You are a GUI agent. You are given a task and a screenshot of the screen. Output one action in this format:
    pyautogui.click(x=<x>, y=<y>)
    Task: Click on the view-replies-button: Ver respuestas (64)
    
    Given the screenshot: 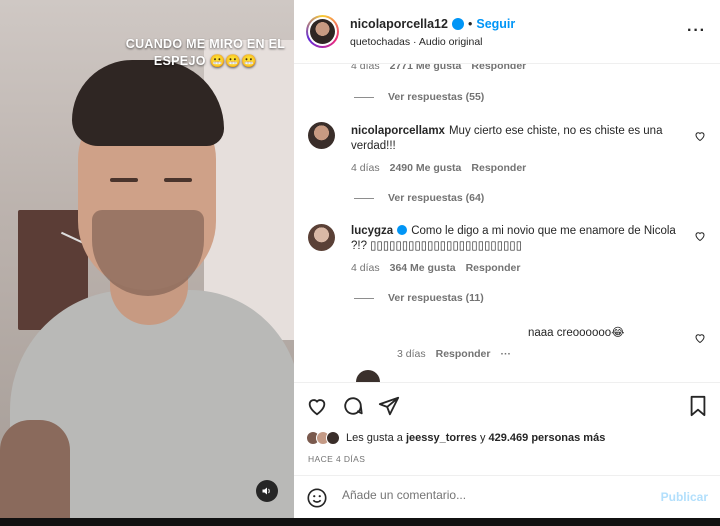 What is the action you would take?
    pyautogui.click(x=419, y=198)
    